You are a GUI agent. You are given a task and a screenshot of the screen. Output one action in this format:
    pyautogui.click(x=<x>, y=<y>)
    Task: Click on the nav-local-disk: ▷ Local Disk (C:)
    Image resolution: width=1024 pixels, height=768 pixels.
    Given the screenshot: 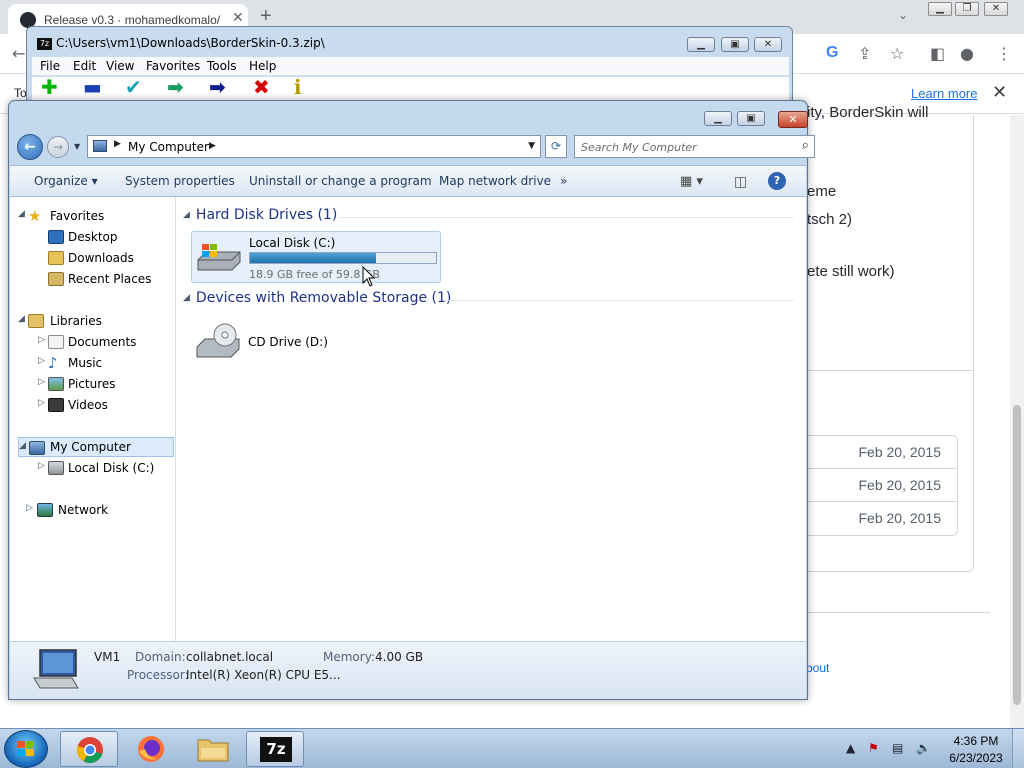 What is the action you would take?
    pyautogui.click(x=92, y=468)
    